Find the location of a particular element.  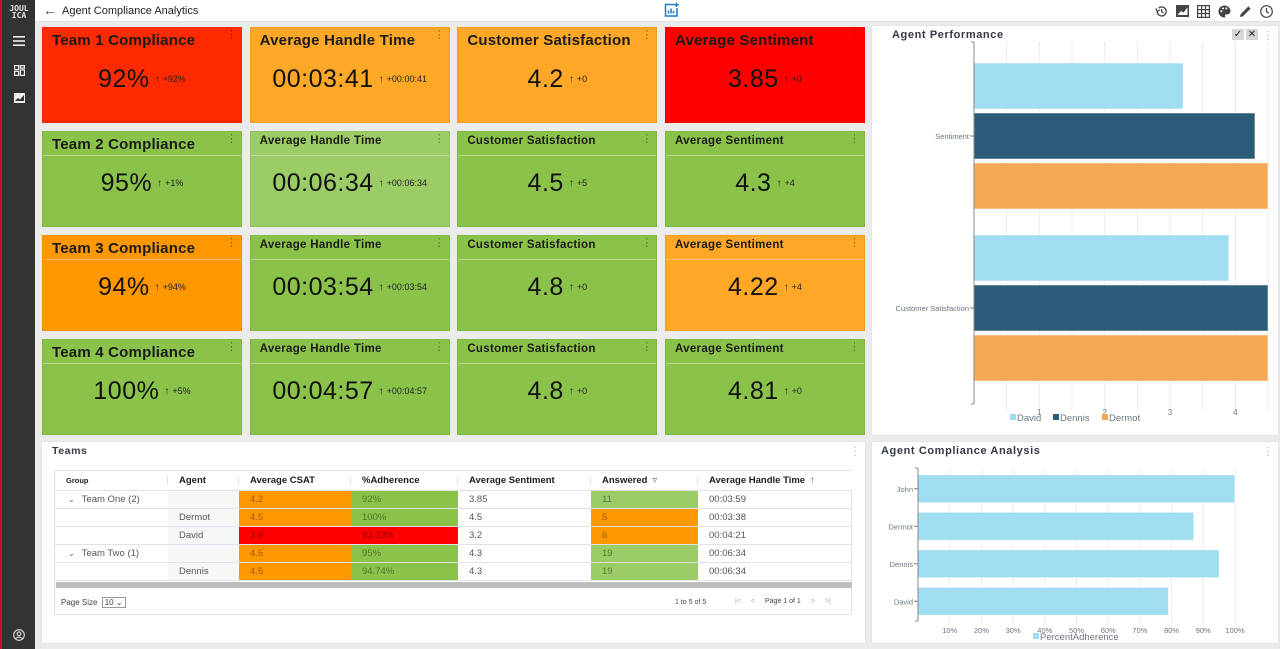

kpi-tile: Team 1 Compliance ⋮ 92% ↑ +92% is located at coordinates (142, 75).